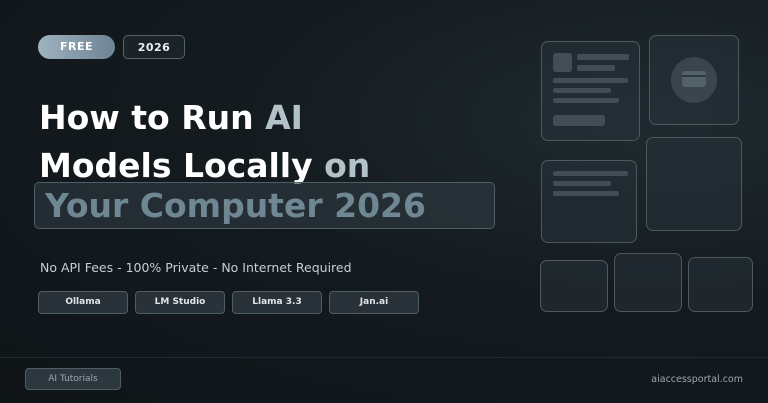 The image size is (768, 403). What do you see at coordinates (154, 47) in the screenshot?
I see `year-badge: 2026` at bounding box center [154, 47].